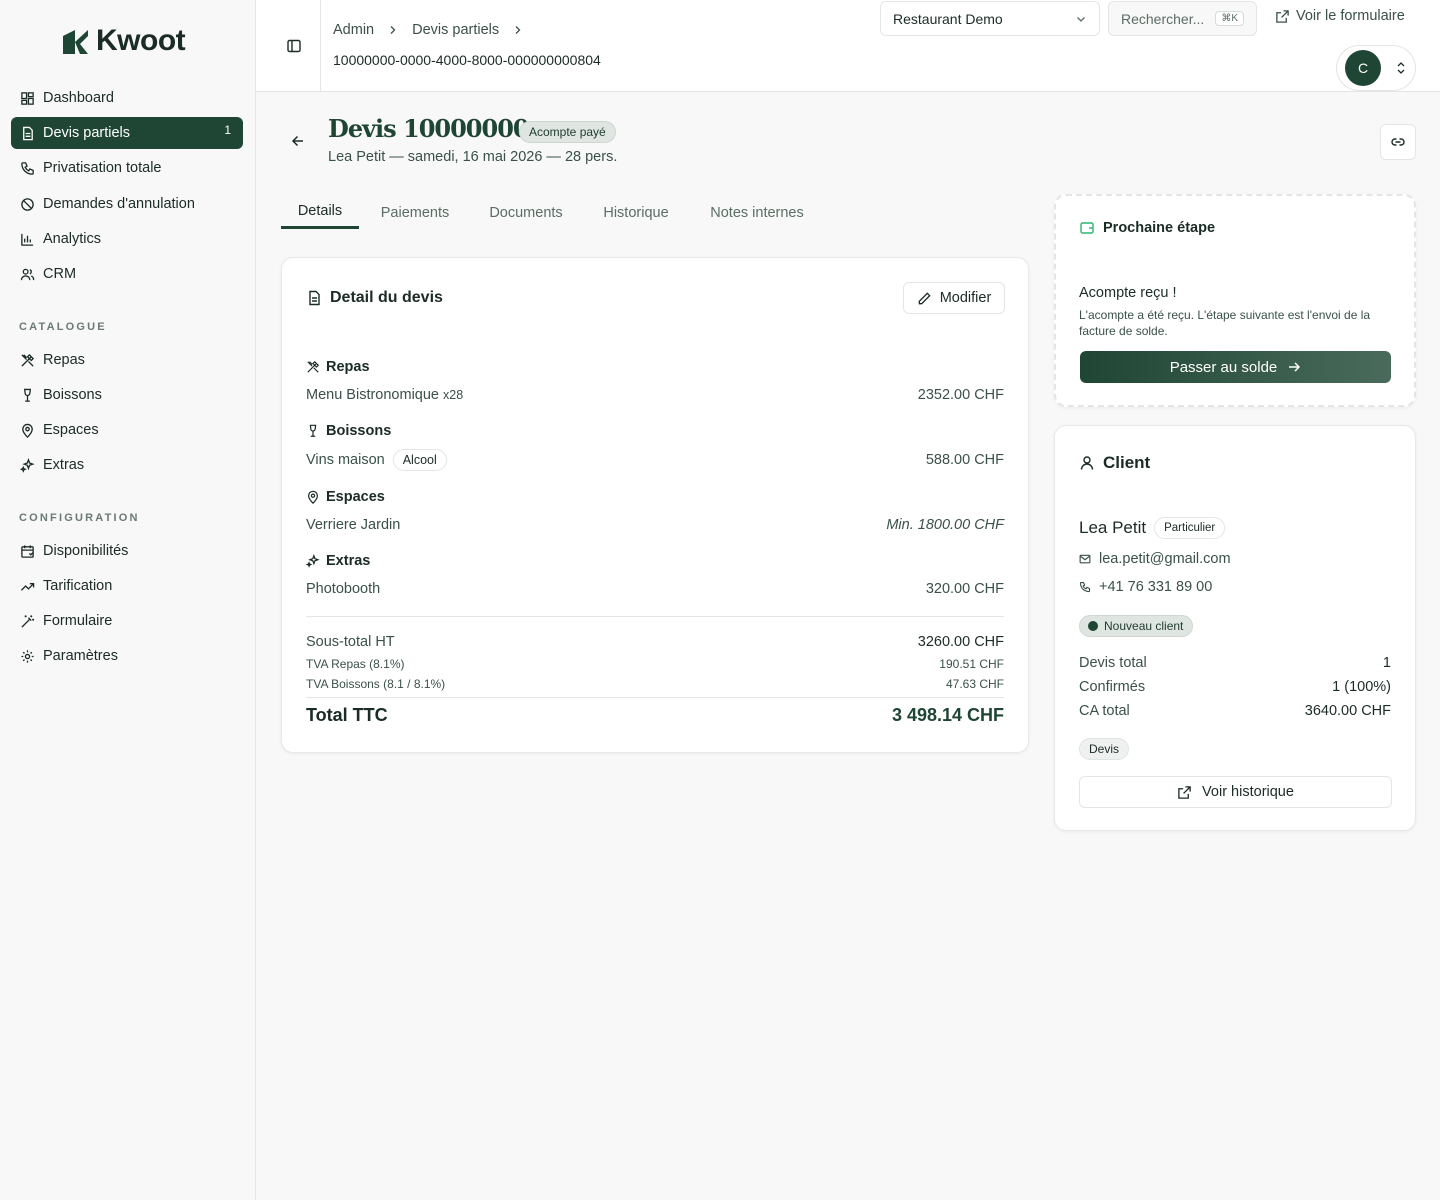 The image size is (1440, 1200). I want to click on chevron-right-icon, so click(518, 30).